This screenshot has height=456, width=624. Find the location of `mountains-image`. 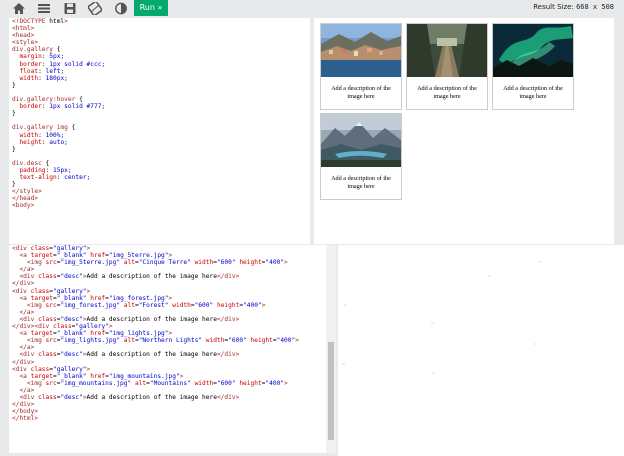

mountains-image is located at coordinates (361, 140).